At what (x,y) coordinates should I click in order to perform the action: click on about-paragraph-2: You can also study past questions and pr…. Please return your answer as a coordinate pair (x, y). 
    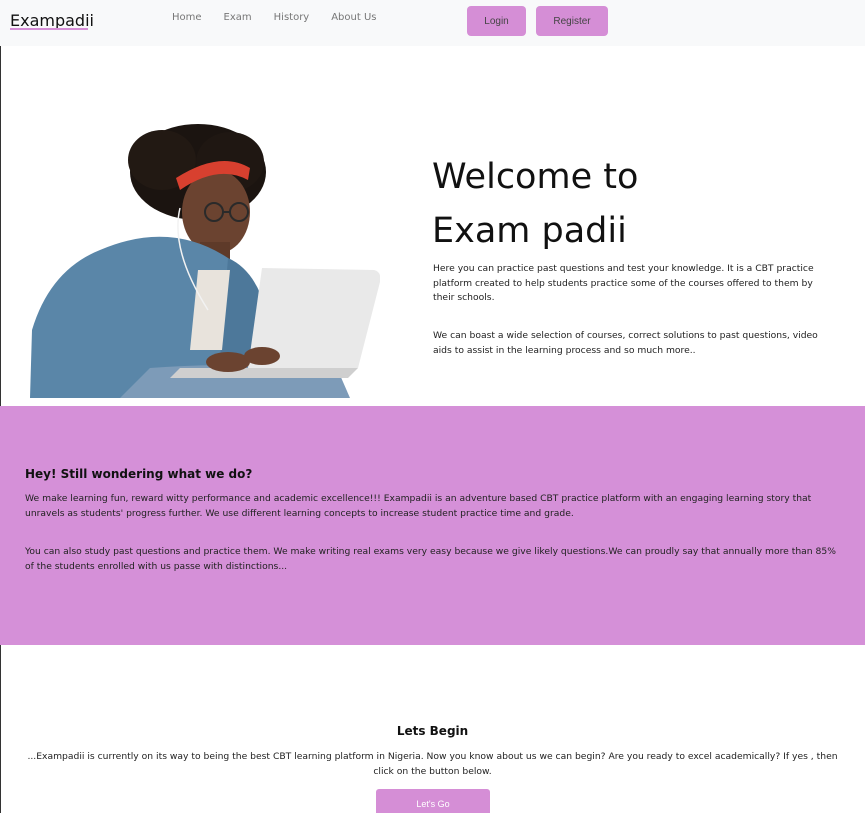
    Looking at the image, I should click on (430, 559).